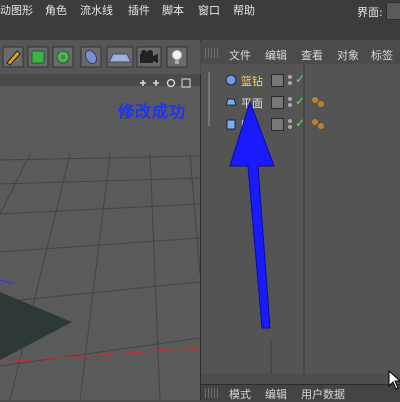 The image size is (400, 402). Describe the element at coordinates (246, 125) in the screenshot. I see `object-name: 圆` at that location.